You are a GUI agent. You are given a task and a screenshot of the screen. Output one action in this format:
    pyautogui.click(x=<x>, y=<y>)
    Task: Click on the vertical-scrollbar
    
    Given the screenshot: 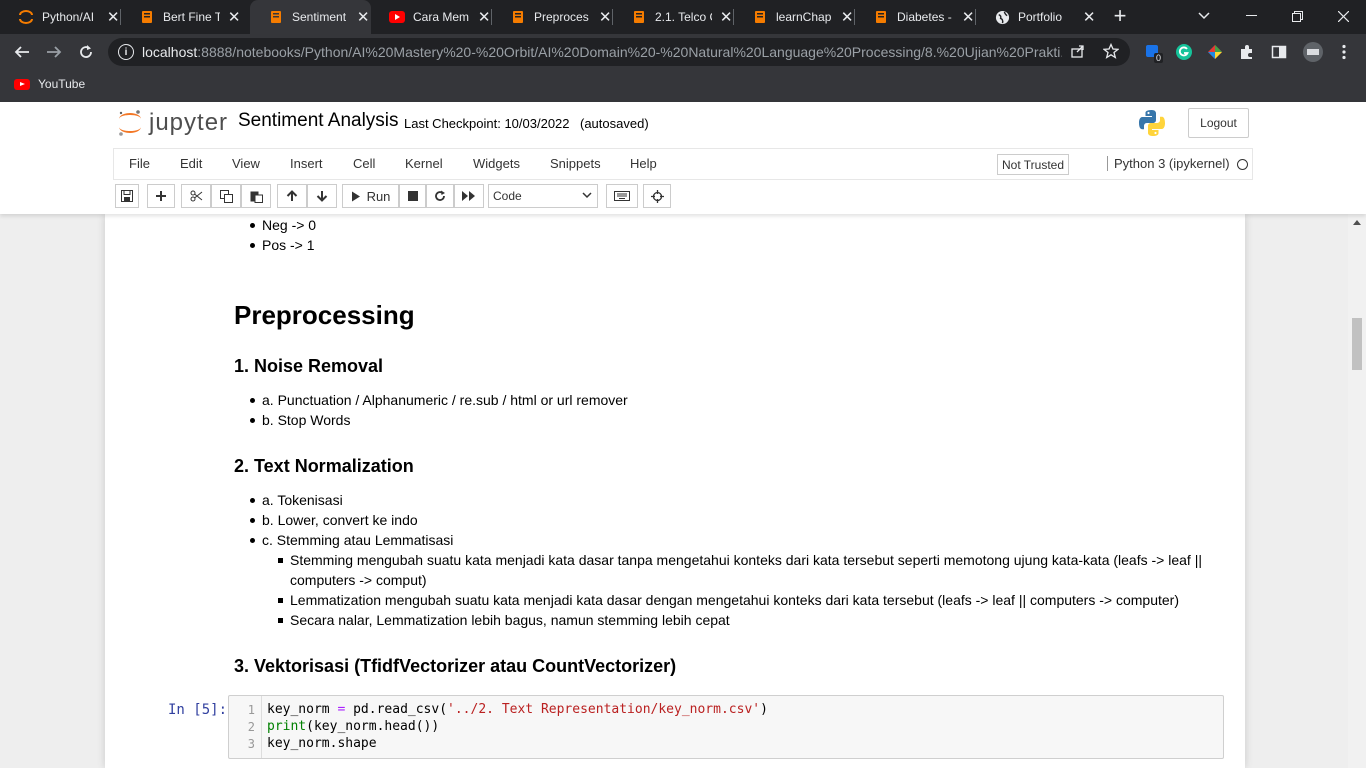 What is the action you would take?
    pyautogui.click(x=1357, y=491)
    